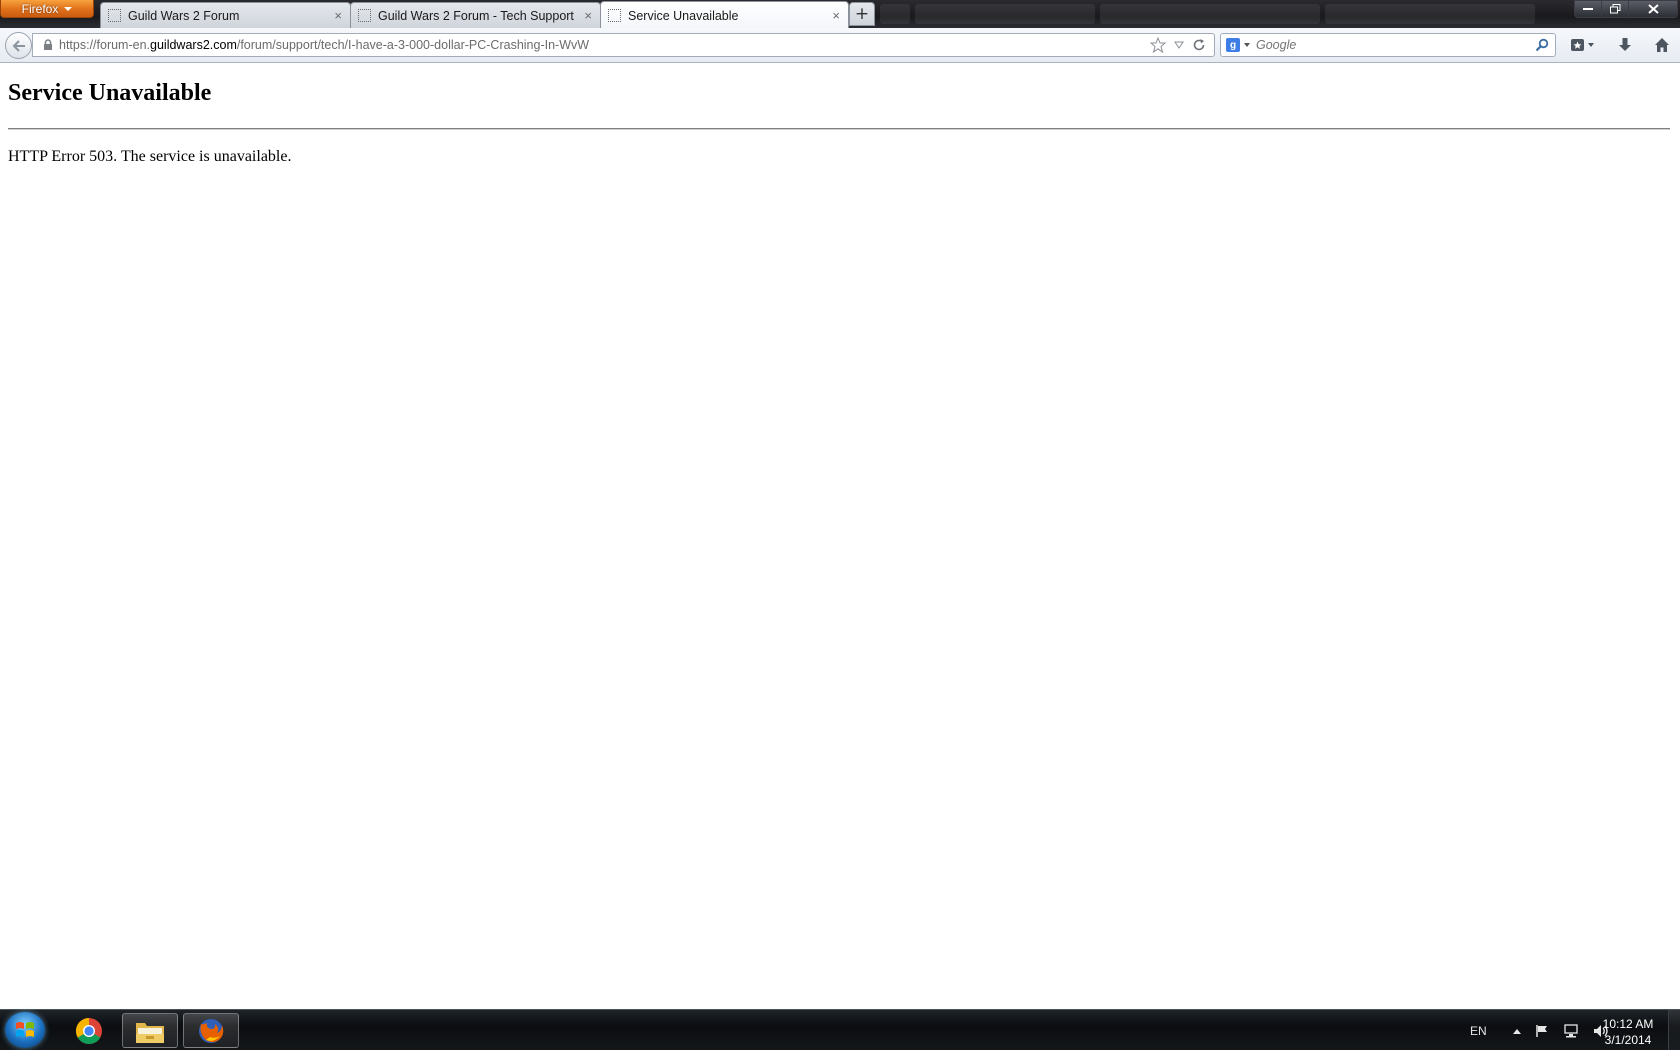 The height and width of the screenshot is (1050, 1680). I want to click on taskbar-explorer, so click(150, 1030).